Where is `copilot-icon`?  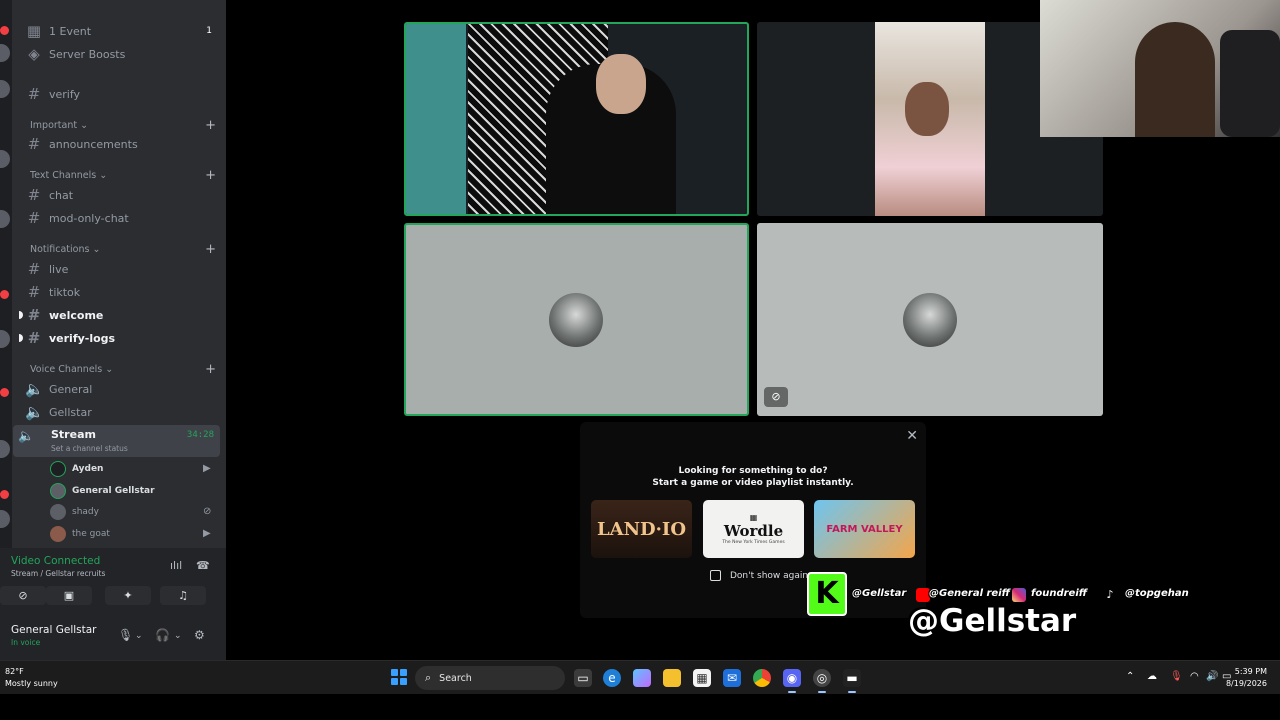 copilot-icon is located at coordinates (642, 678).